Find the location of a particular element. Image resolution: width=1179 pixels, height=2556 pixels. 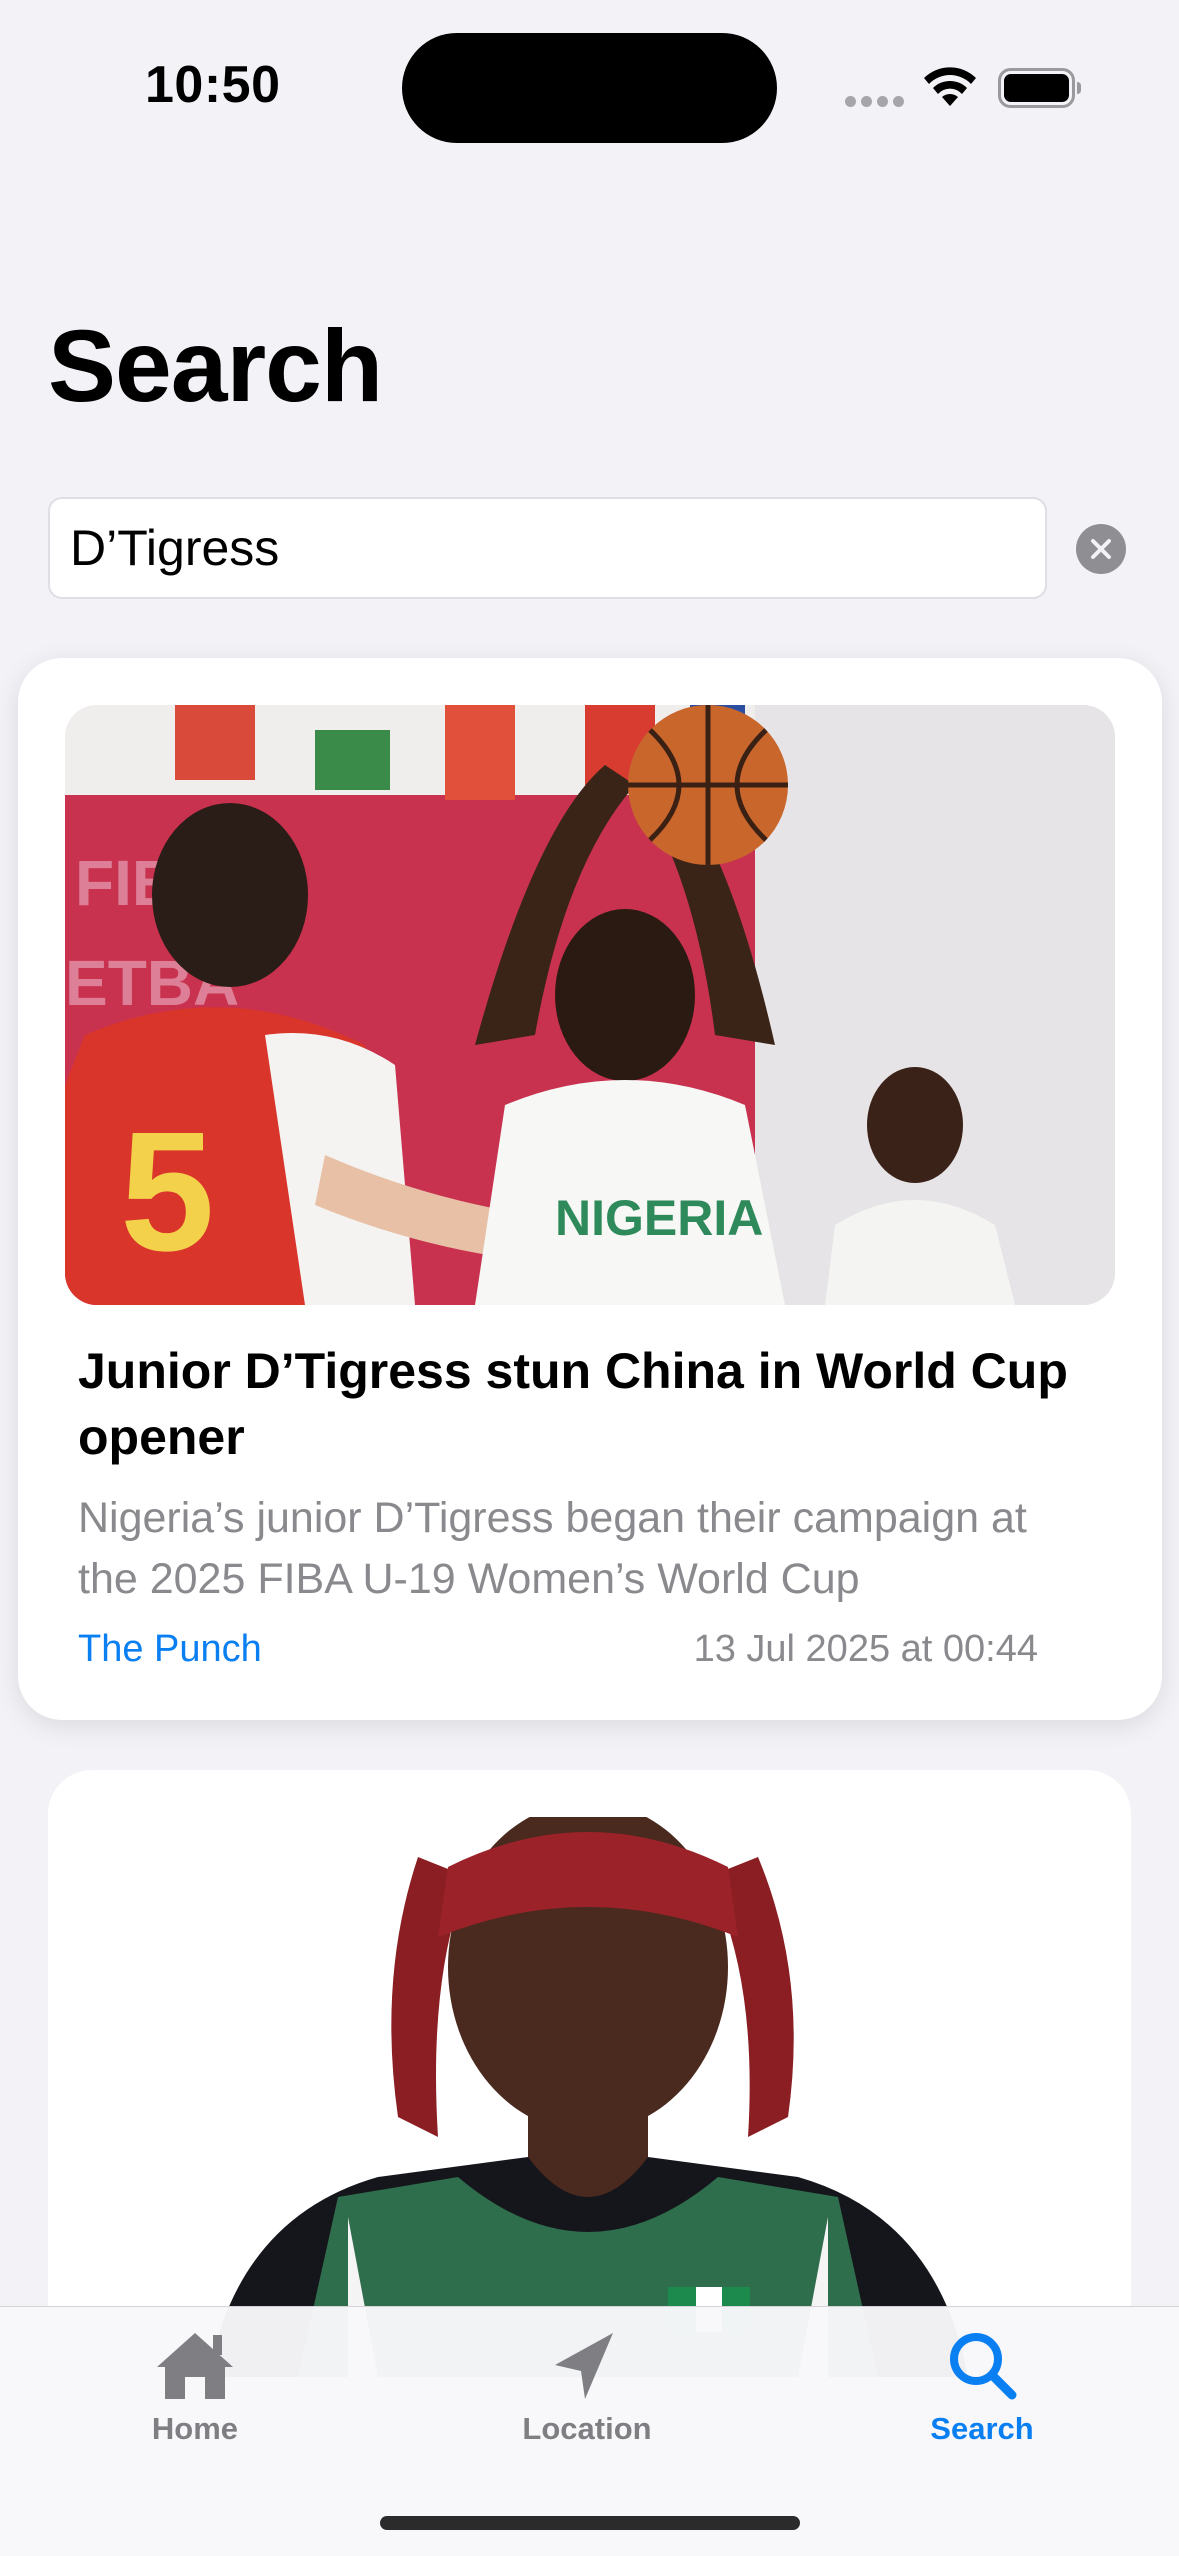

tab-label: Home is located at coordinates (195, 2428).